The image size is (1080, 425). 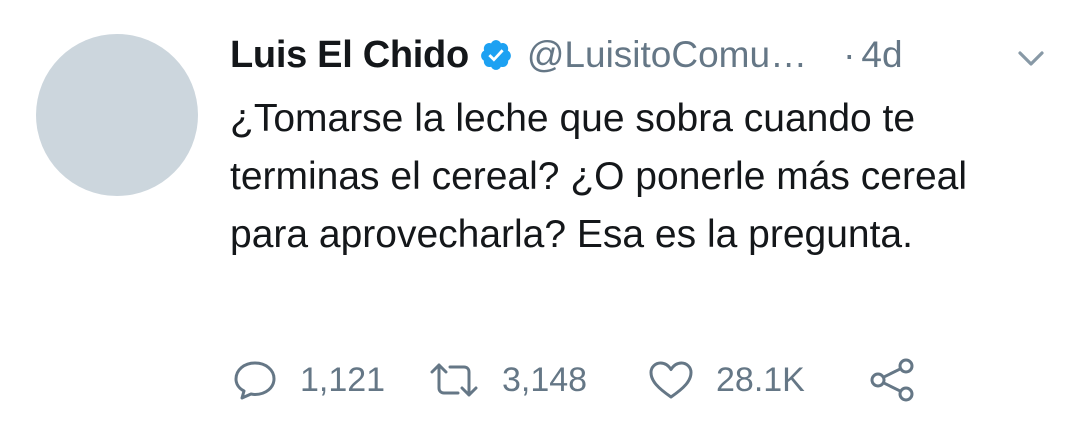 I want to click on reply-count: 1,121, so click(x=343, y=379).